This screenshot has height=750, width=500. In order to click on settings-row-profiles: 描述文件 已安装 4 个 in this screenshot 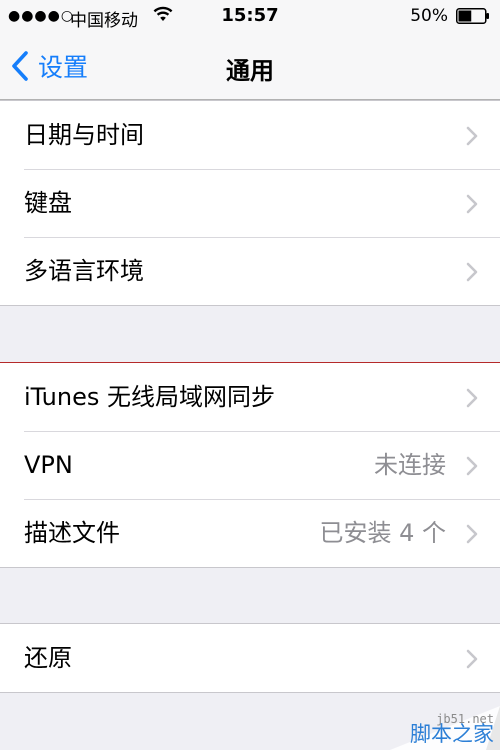, I will do `click(250, 533)`.